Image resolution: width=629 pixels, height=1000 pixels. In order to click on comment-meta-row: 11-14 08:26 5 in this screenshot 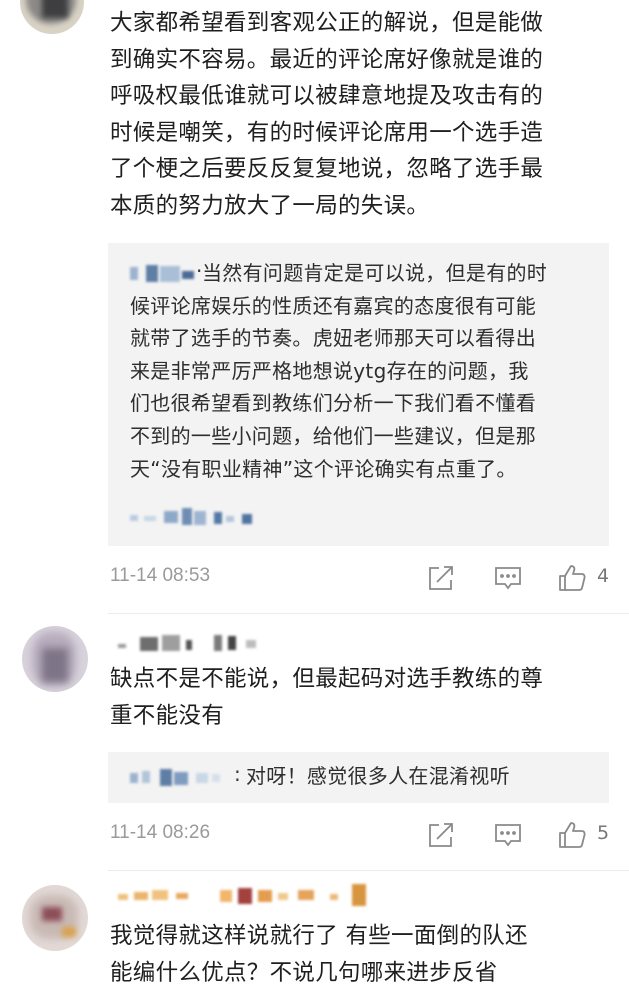, I will do `click(363, 835)`.